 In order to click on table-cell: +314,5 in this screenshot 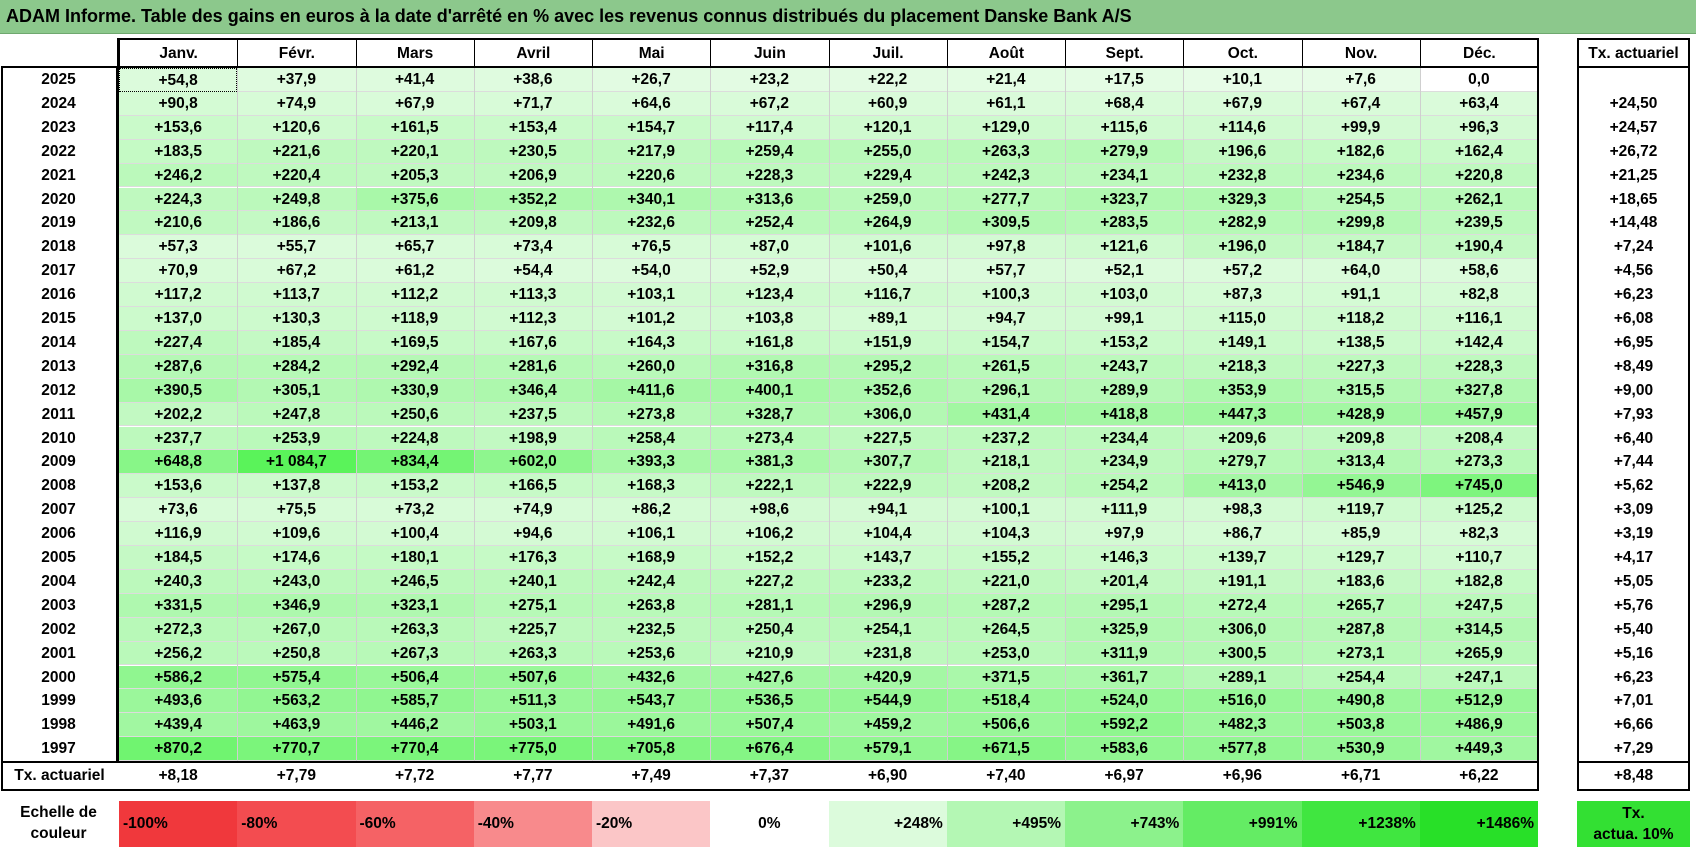, I will do `click(1478, 629)`.